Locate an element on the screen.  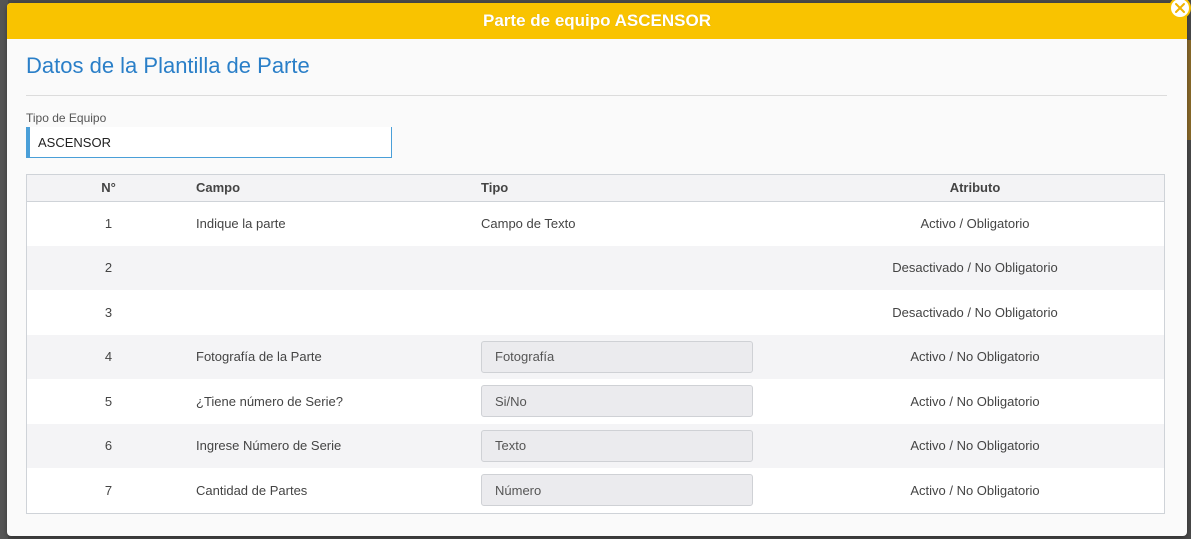
close-button is located at coordinates (1180, 9).